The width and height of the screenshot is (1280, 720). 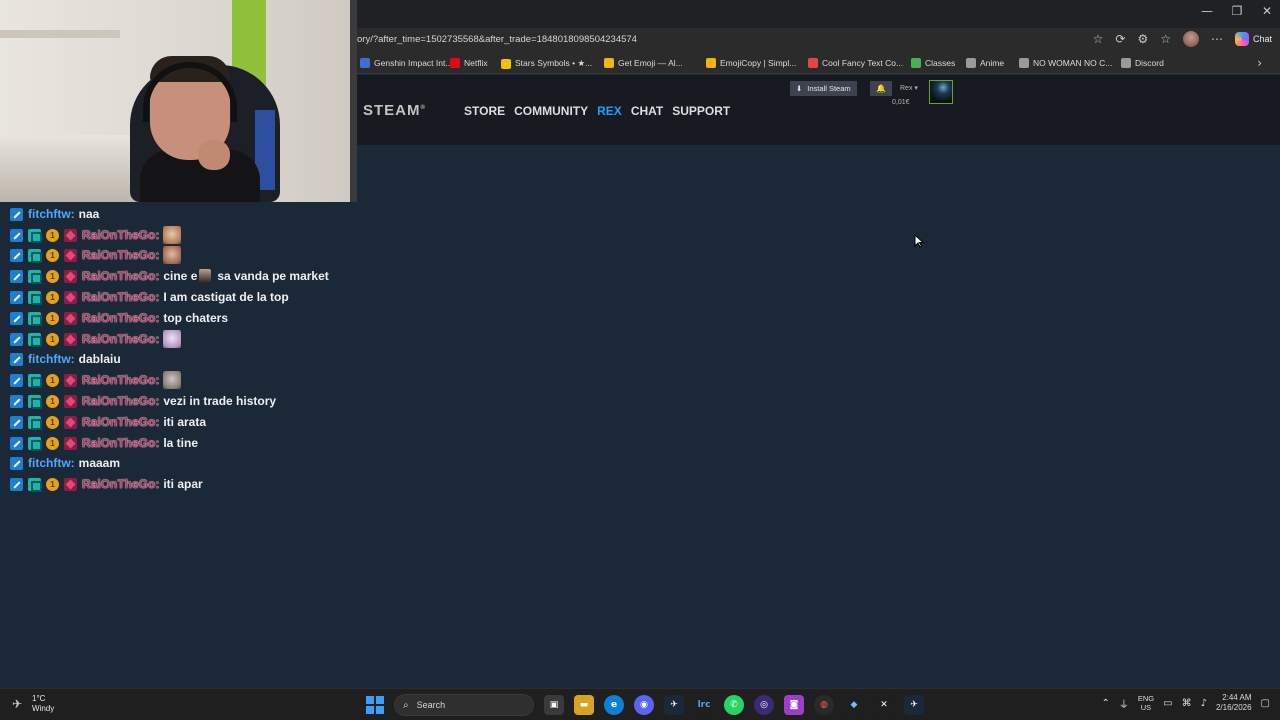 What do you see at coordinates (1190, 39) in the screenshot?
I see `profile-avatar` at bounding box center [1190, 39].